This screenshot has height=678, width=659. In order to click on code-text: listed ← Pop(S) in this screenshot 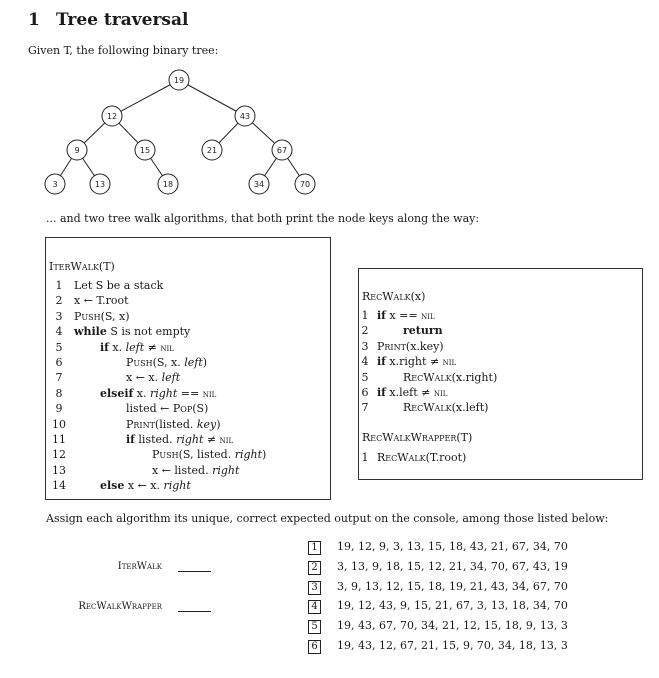, I will do `click(167, 409)`.